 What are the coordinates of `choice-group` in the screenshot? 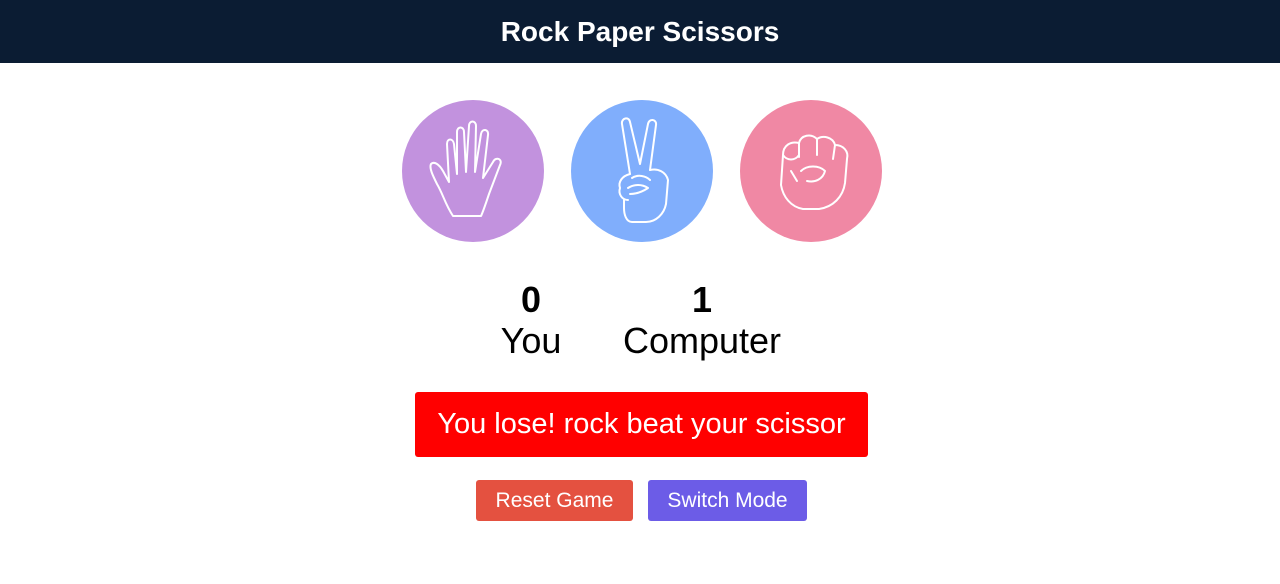 It's located at (642, 171).